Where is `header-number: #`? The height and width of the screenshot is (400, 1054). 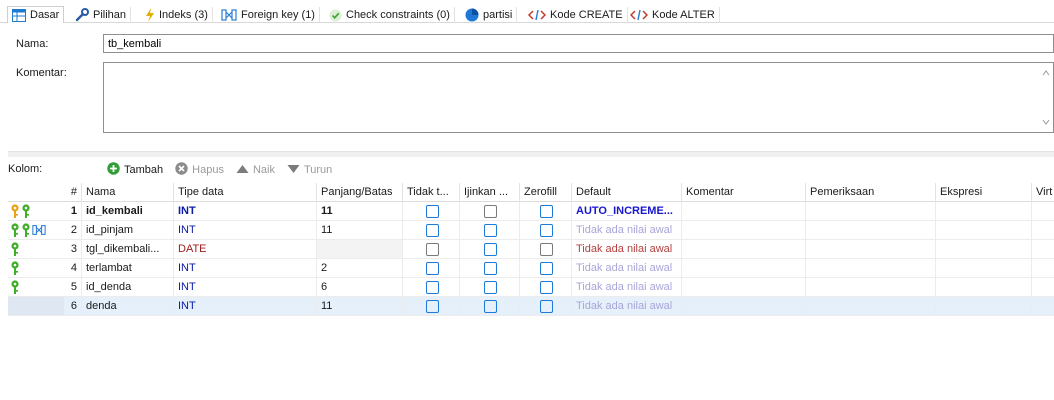 header-number: # is located at coordinates (73, 192).